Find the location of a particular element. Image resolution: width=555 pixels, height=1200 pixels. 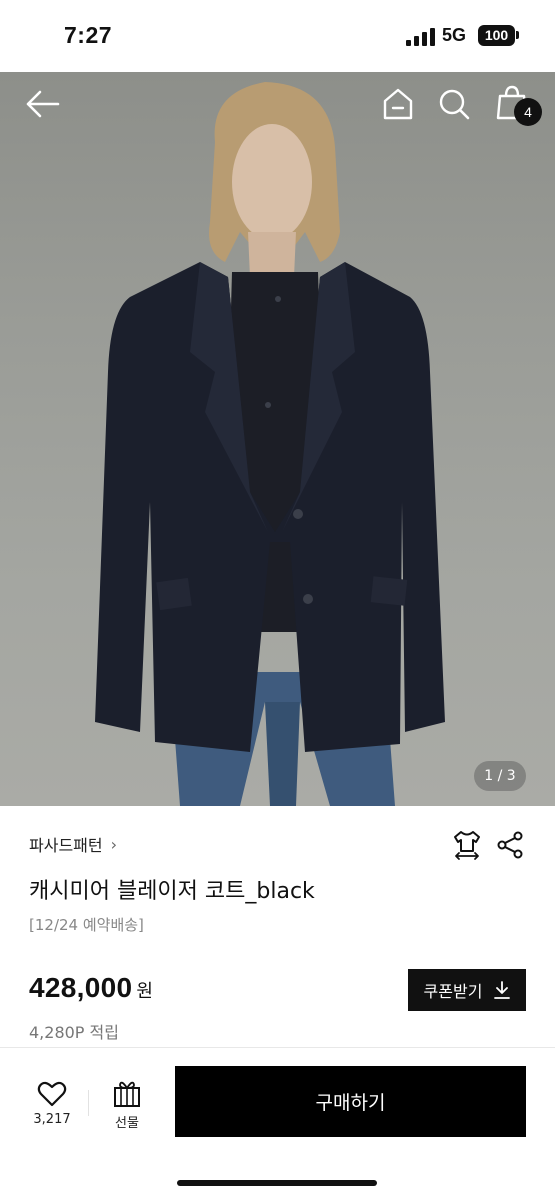

brand-name: 파사드패턴 is located at coordinates (66, 845).